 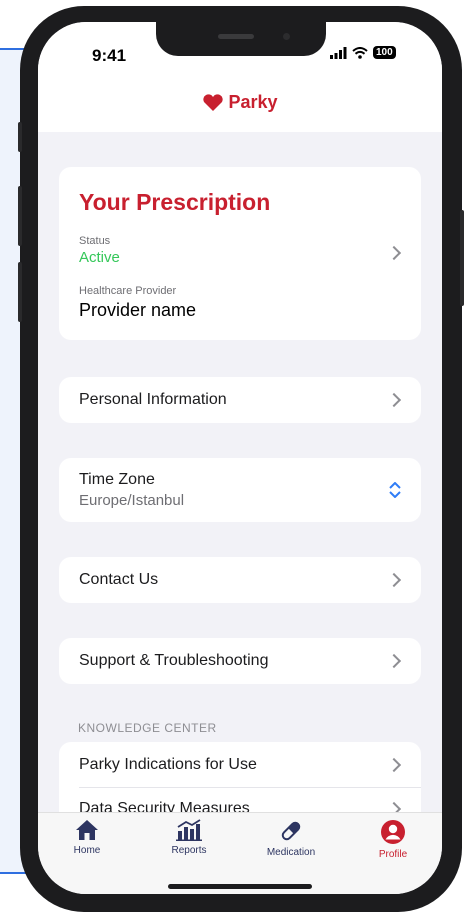 I want to click on tab-medication: Medication, so click(x=291, y=838).